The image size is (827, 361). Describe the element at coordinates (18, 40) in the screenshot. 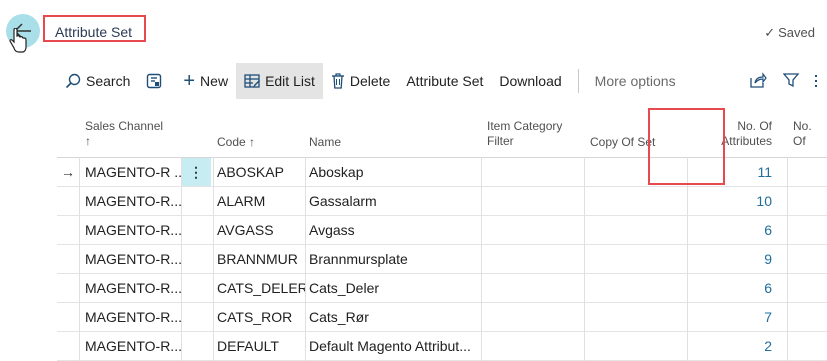

I see `hand-cursor-icon` at that location.